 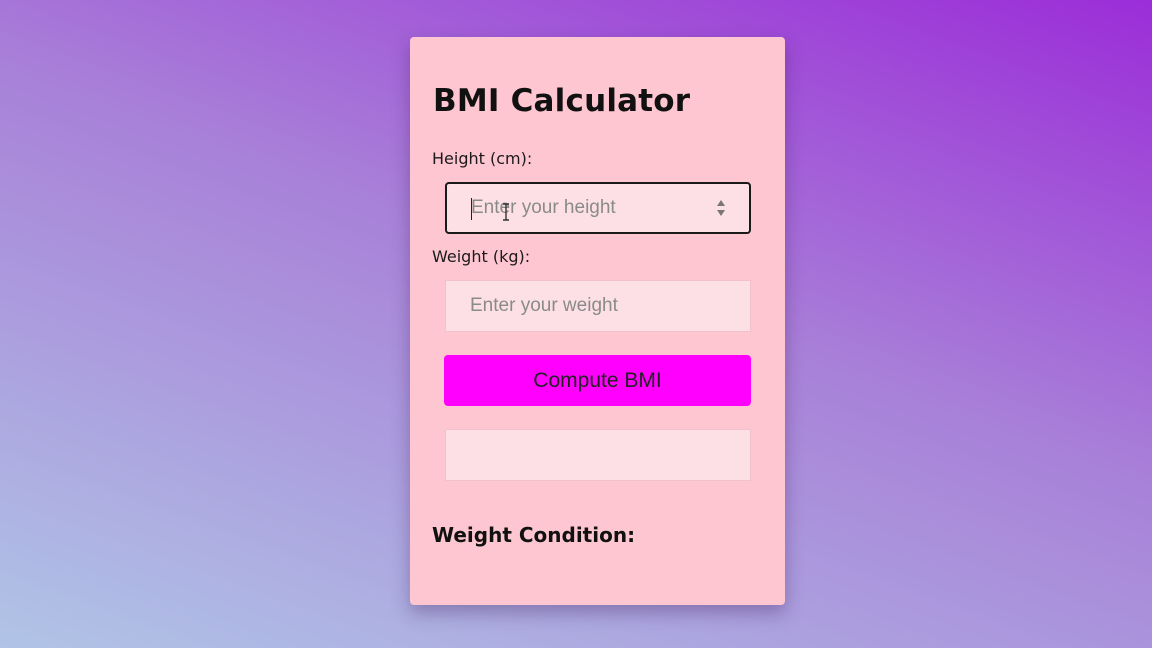 I want to click on weight-placeholder: Enter your weight, so click(x=544, y=305).